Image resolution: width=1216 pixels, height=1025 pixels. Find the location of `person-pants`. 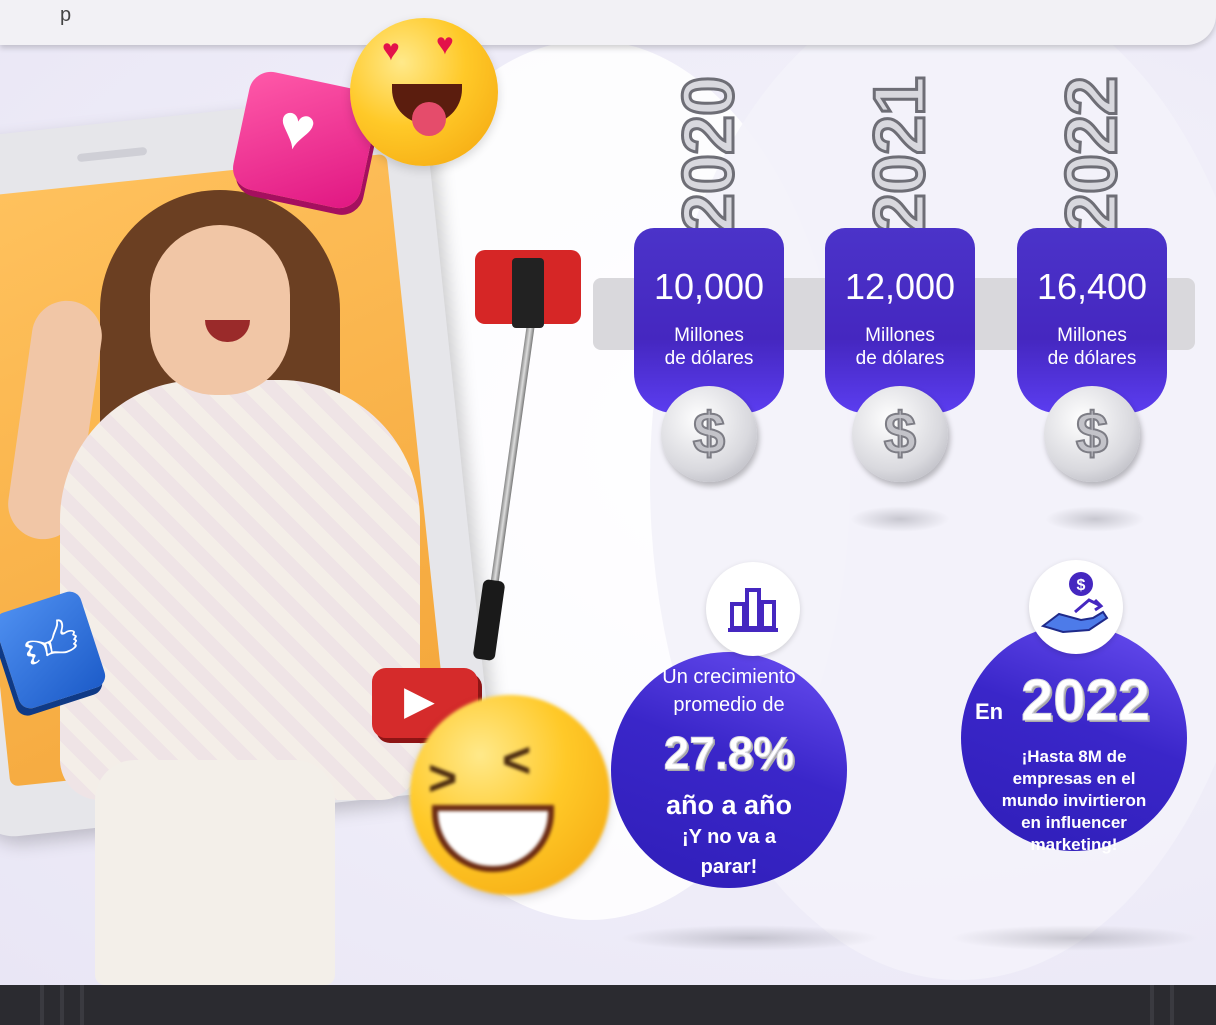

person-pants is located at coordinates (215, 872).